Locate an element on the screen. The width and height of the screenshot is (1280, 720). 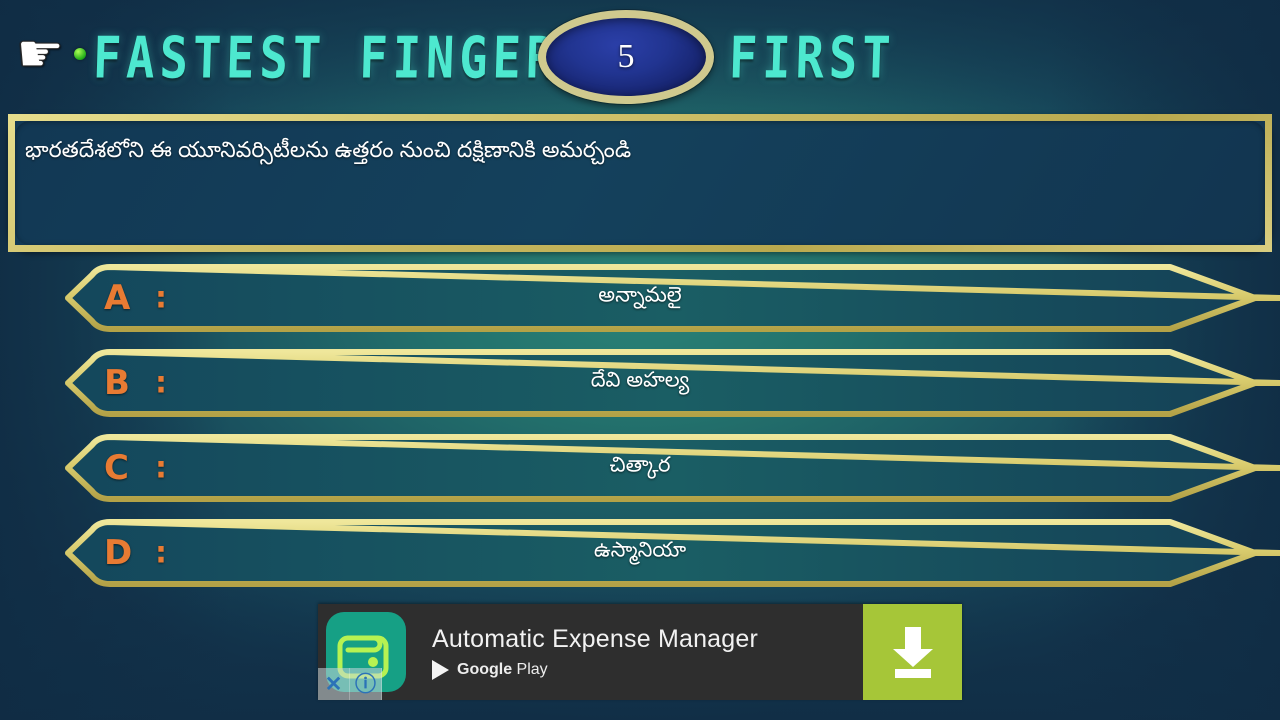
option-row-a: A : అన్నామలై is located at coordinates (640, 298).